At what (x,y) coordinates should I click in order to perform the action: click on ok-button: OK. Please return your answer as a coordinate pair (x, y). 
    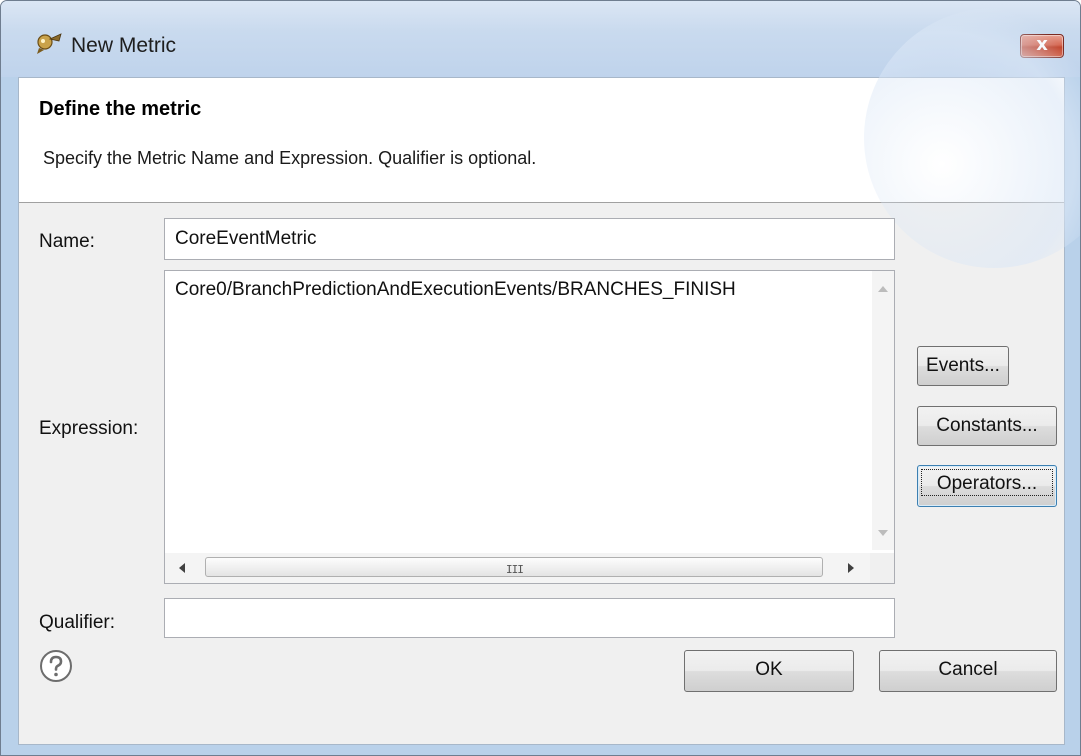
    Looking at the image, I should click on (769, 671).